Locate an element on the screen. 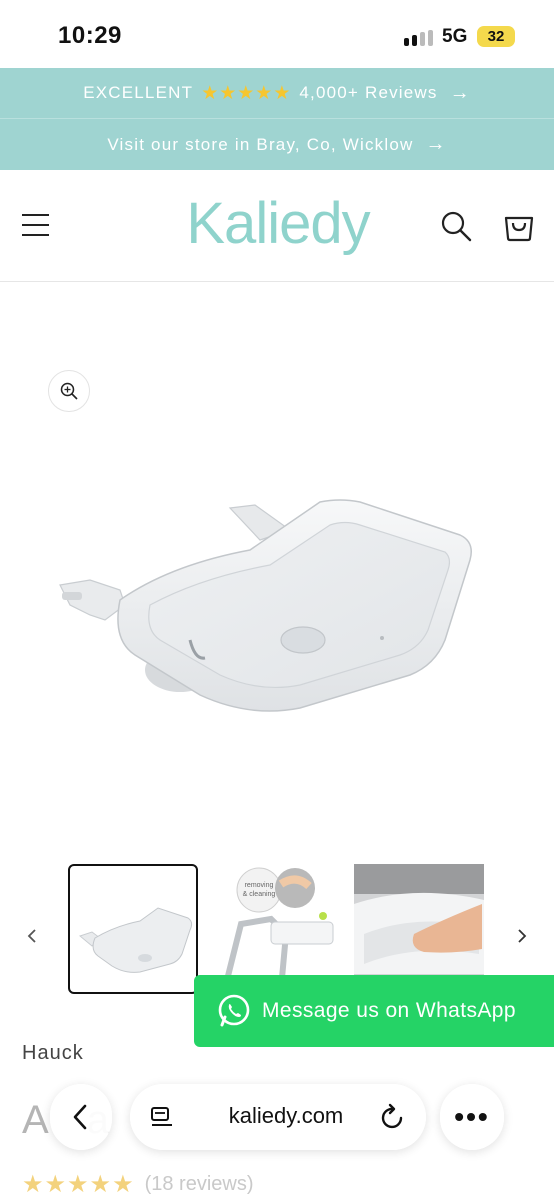 This screenshot has width=554, height=1200. chevron-left-icon is located at coordinates (32, 936).